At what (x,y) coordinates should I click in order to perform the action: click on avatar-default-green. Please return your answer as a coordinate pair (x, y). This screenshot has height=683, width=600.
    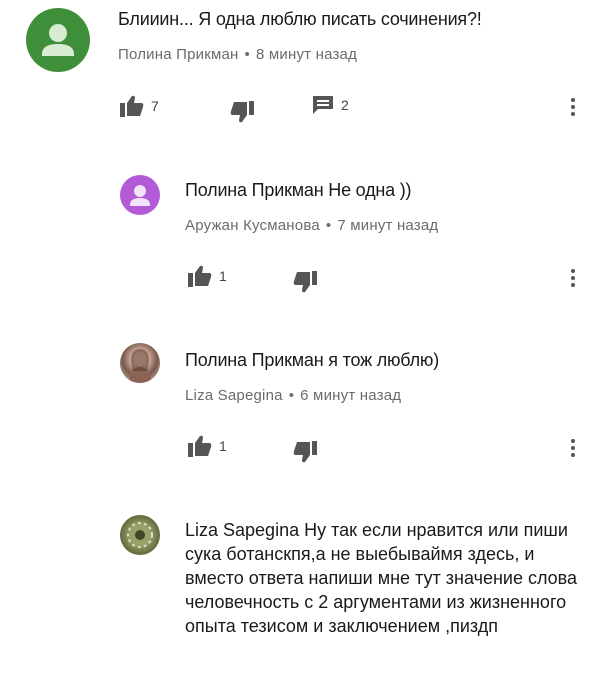
    Looking at the image, I should click on (58, 40).